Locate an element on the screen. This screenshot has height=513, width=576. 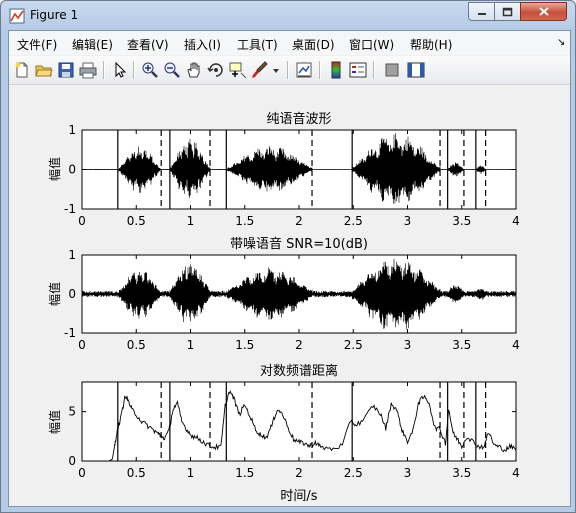
axes-title: 对数频谱距离 is located at coordinates (299, 371).